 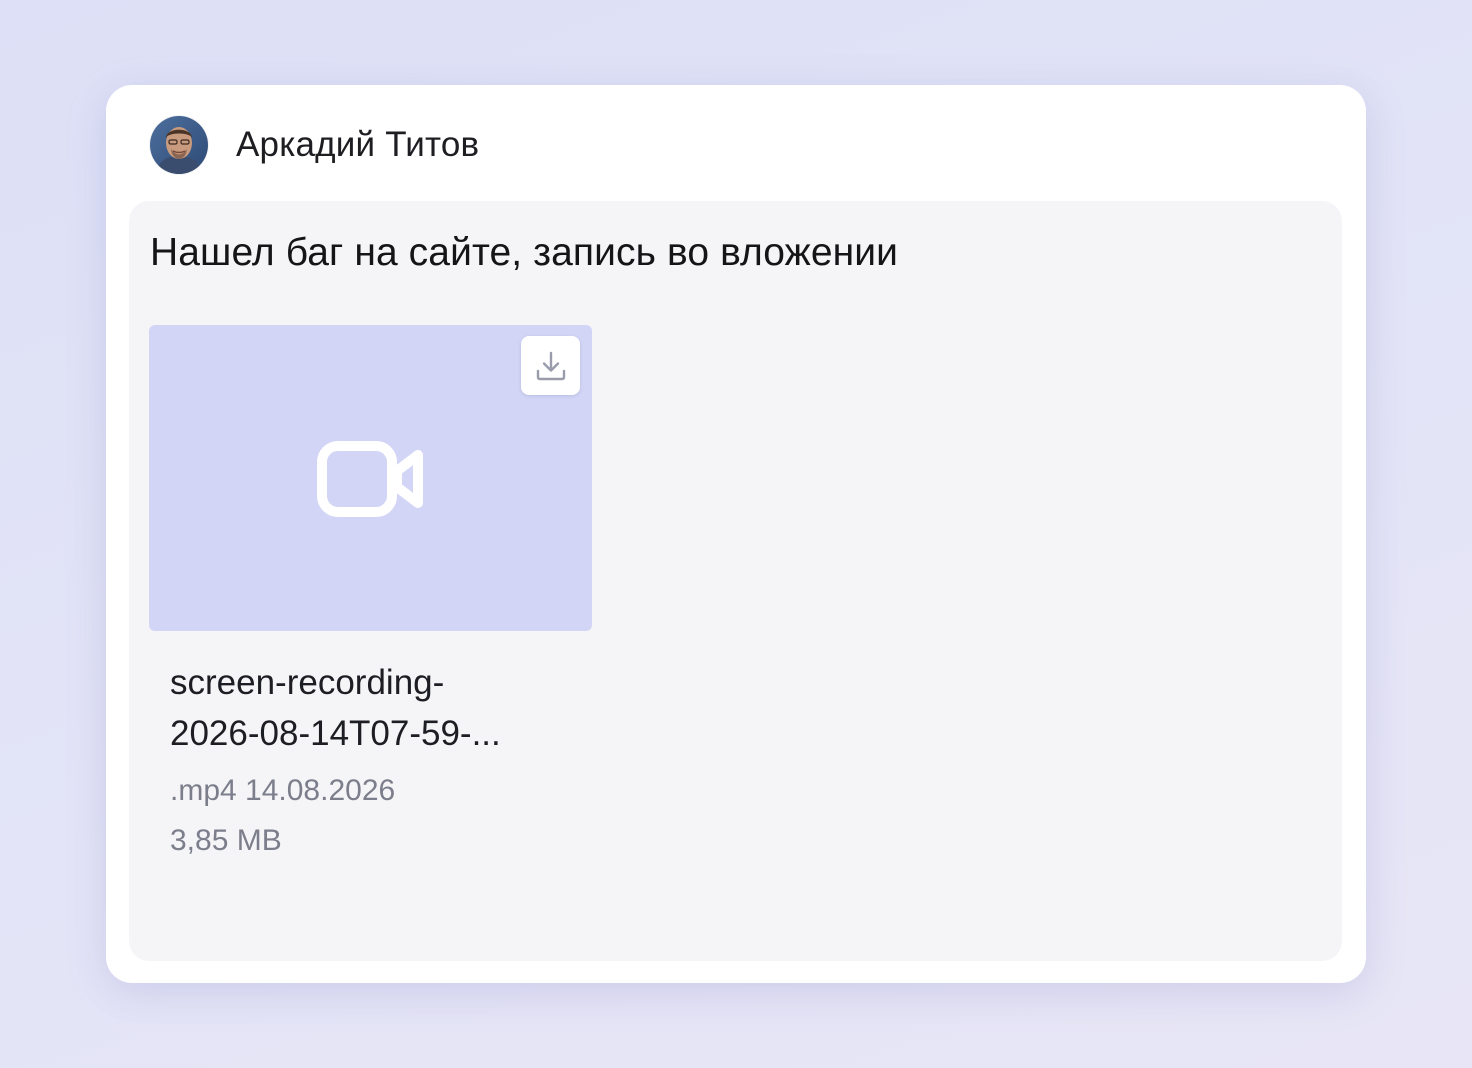 I want to click on file-date: 14.08.2026, so click(x=320, y=790).